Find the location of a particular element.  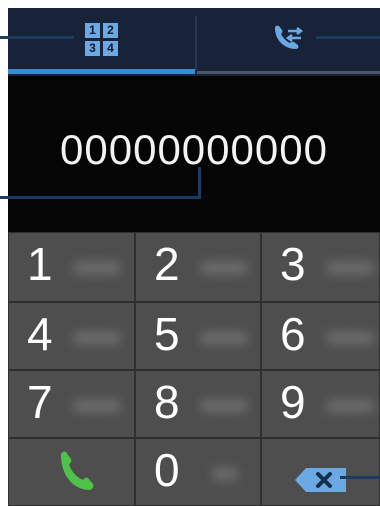

key-8: 8 is located at coordinates (198, 404).